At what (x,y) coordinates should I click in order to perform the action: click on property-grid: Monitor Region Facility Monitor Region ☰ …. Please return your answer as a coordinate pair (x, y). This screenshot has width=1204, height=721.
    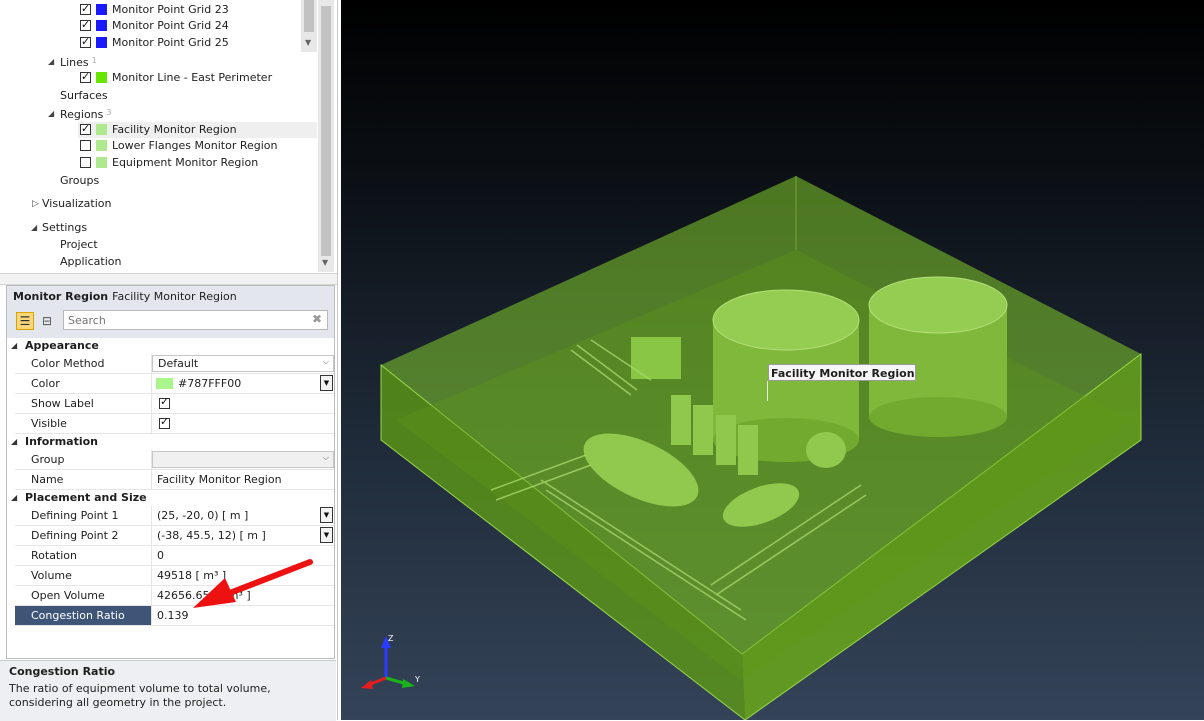
    Looking at the image, I should click on (170, 472).